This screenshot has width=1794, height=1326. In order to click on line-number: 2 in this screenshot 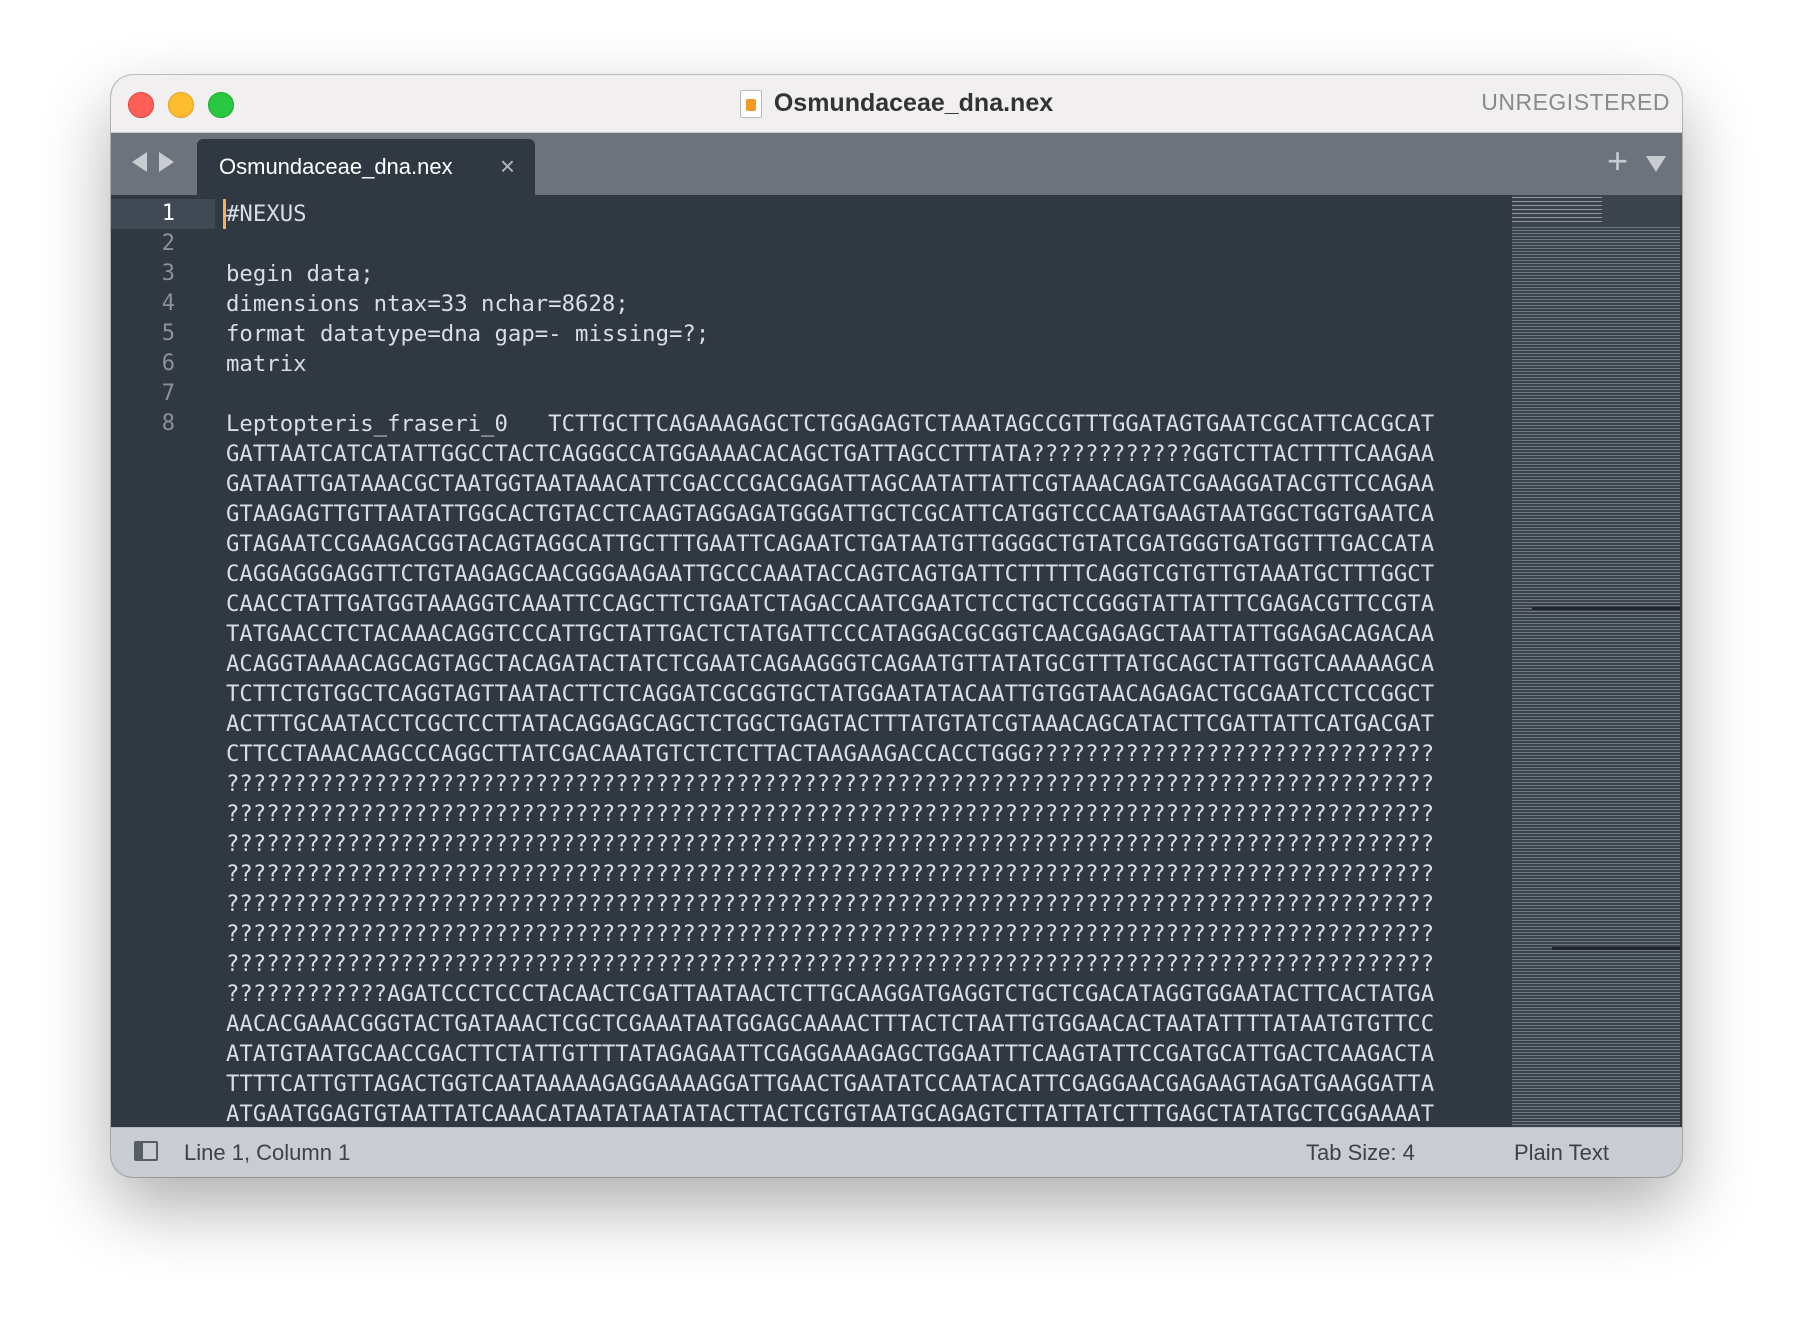, I will do `click(168, 243)`.